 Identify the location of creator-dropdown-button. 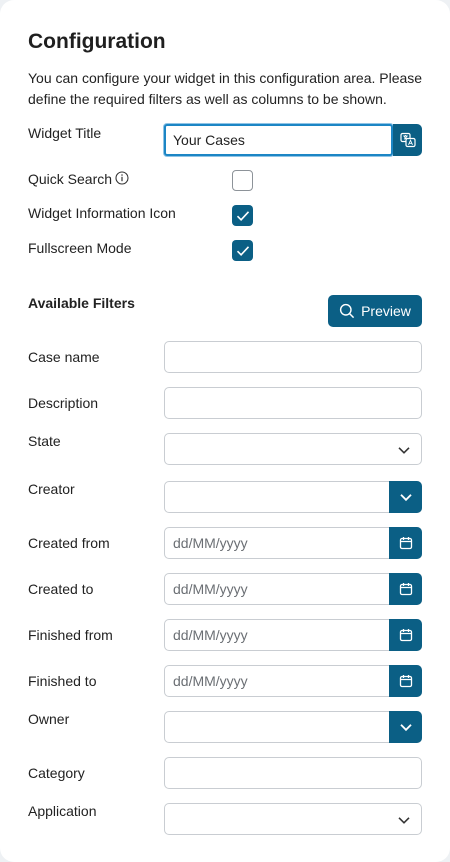
(405, 497).